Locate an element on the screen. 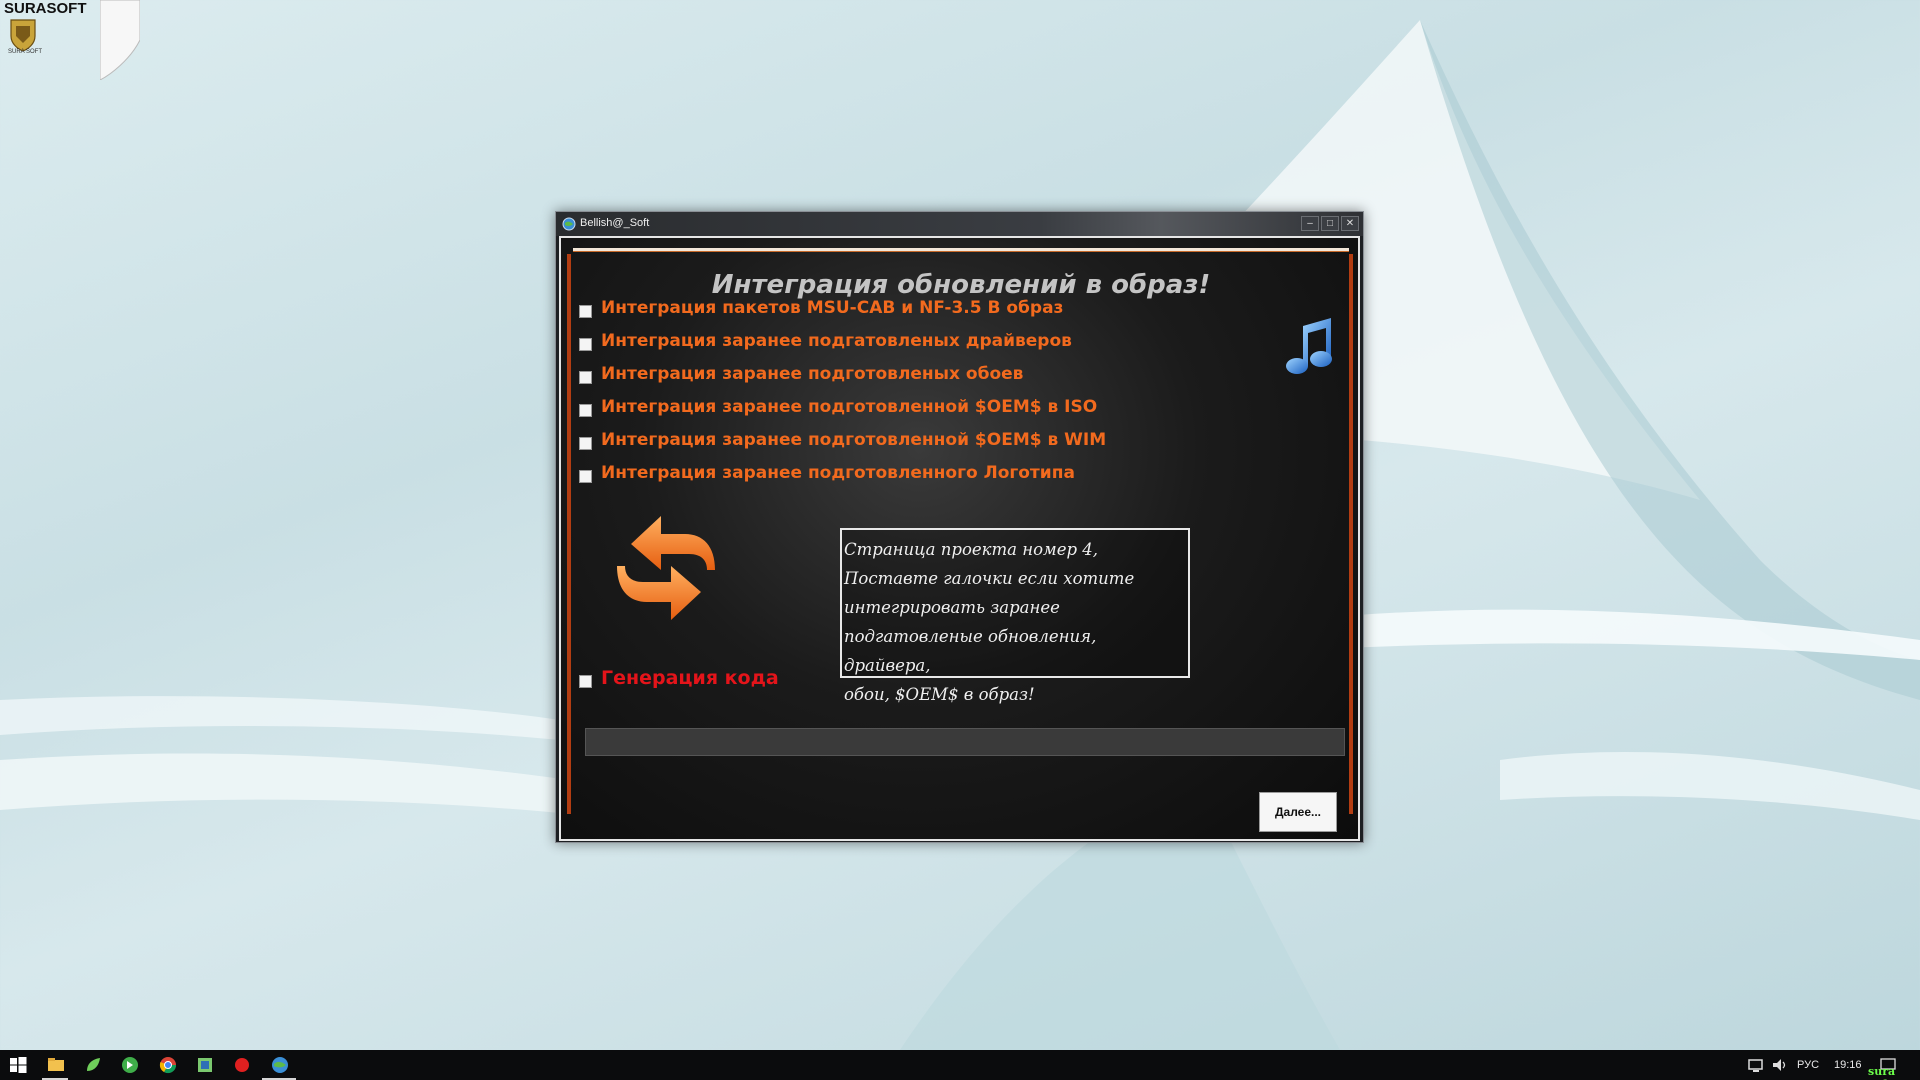 The image size is (1920, 1080). generate-code-checkbox is located at coordinates (585, 681).